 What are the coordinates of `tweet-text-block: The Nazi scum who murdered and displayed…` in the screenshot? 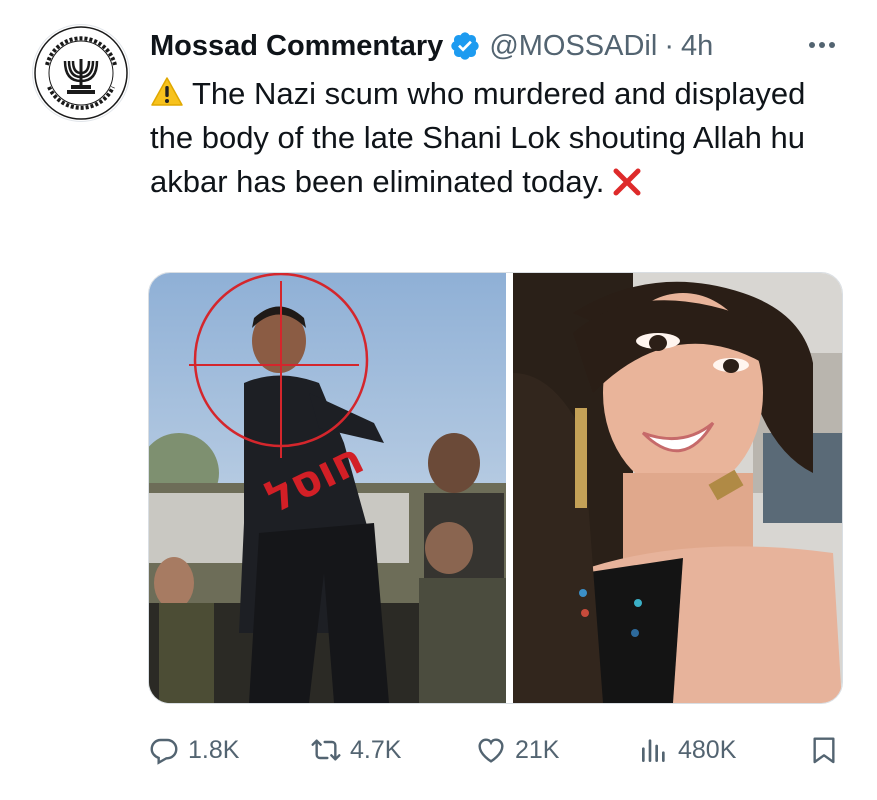 It's located at (495, 138).